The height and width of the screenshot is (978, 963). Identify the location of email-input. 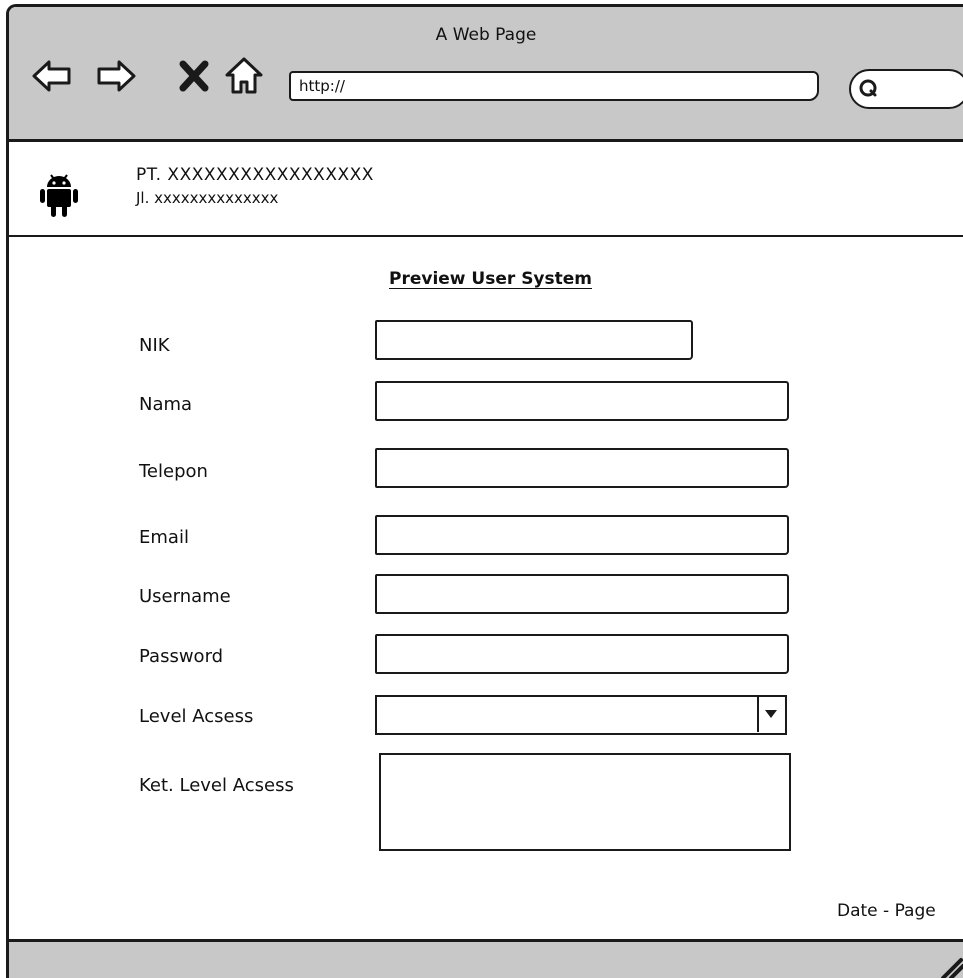
(582, 535).